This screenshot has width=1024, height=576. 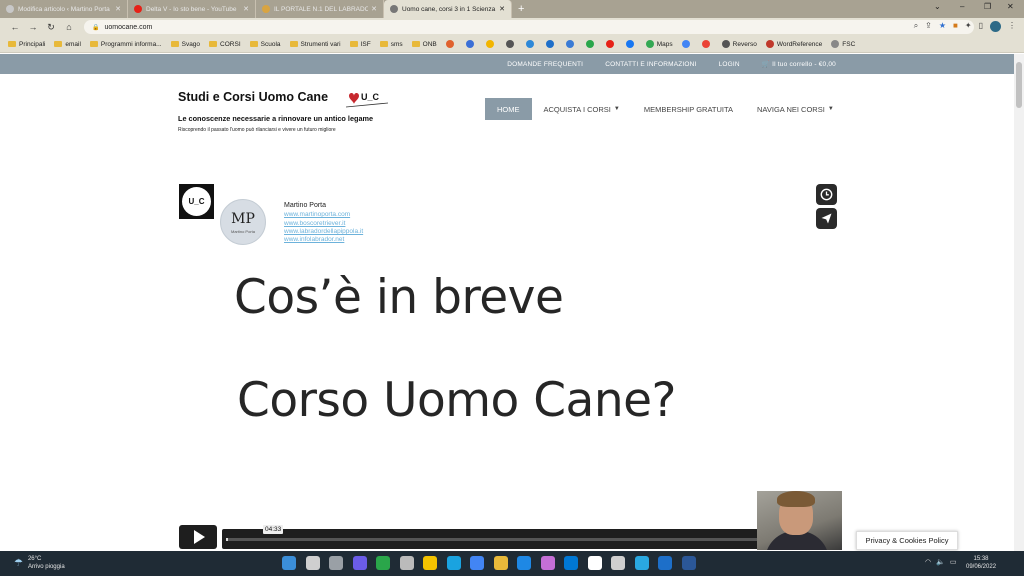 What do you see at coordinates (225, 44) in the screenshot?
I see `bookmark-folder: CORSI` at bounding box center [225, 44].